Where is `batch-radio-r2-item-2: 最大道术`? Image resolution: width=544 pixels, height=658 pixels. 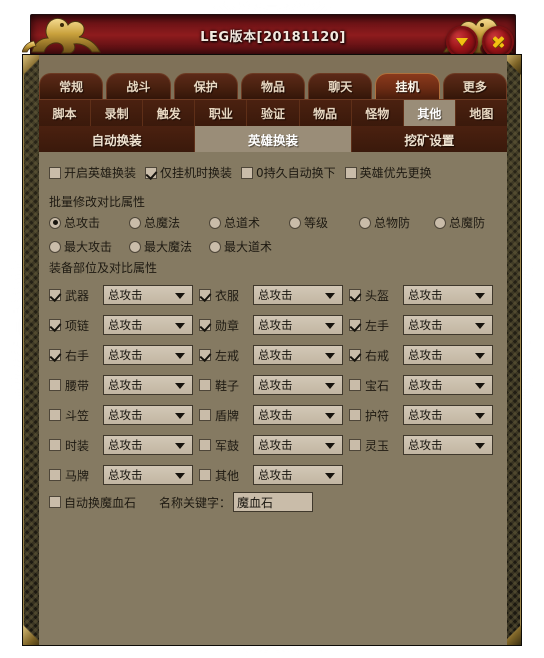 batch-radio-r2-item-2: 最大道术 is located at coordinates (249, 246).